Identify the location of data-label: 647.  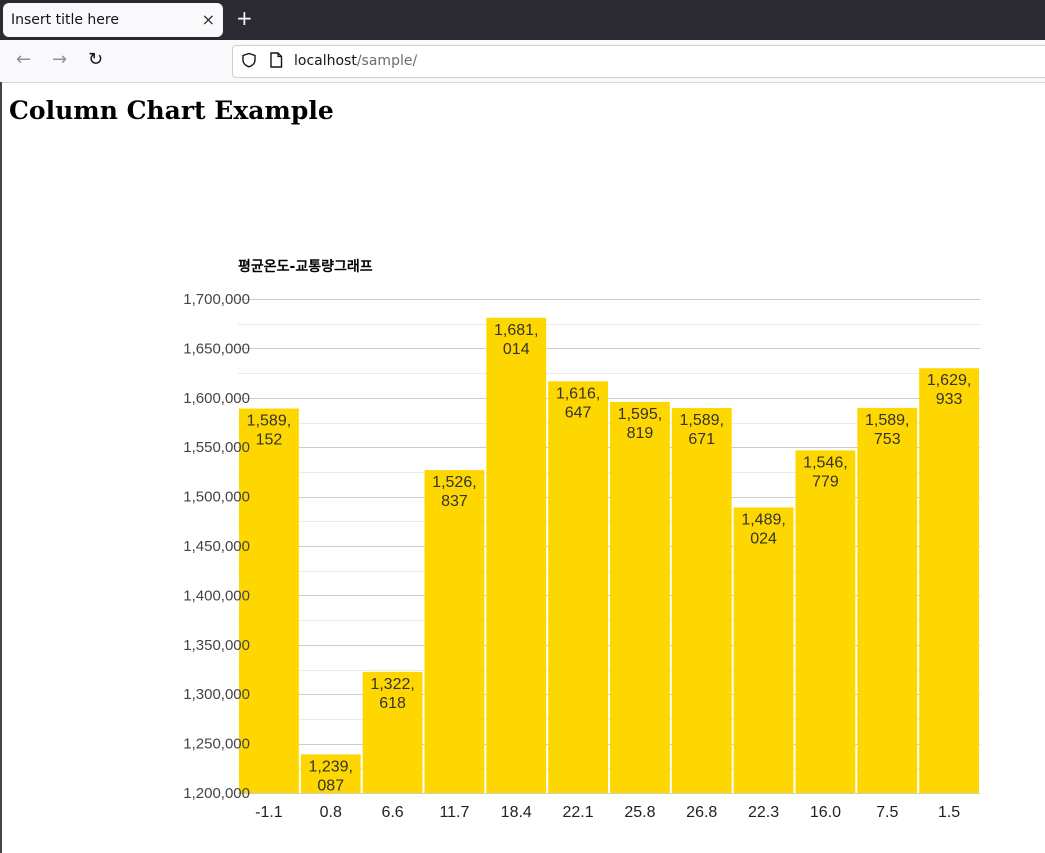
(578, 412).